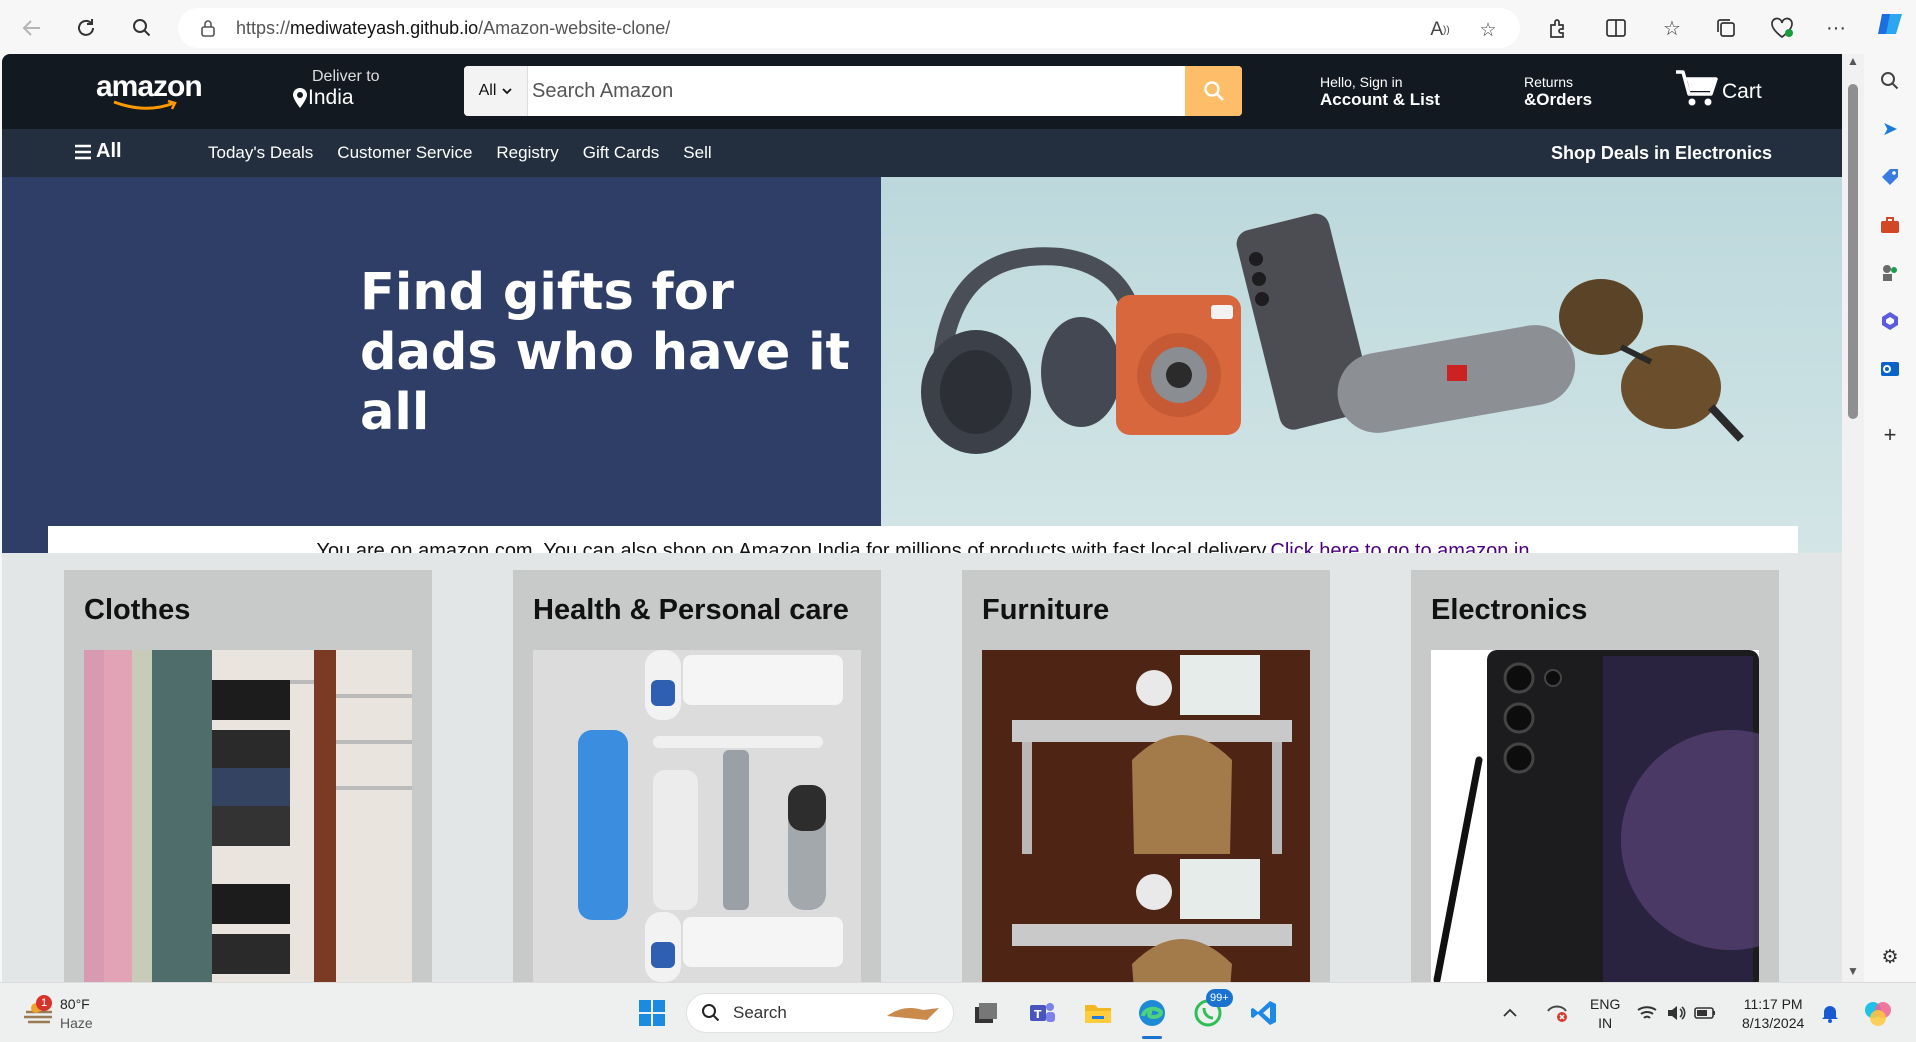 The image size is (1916, 1042). Describe the element at coordinates (1510, 1013) in the screenshot. I see `chevron-up-icon` at that location.